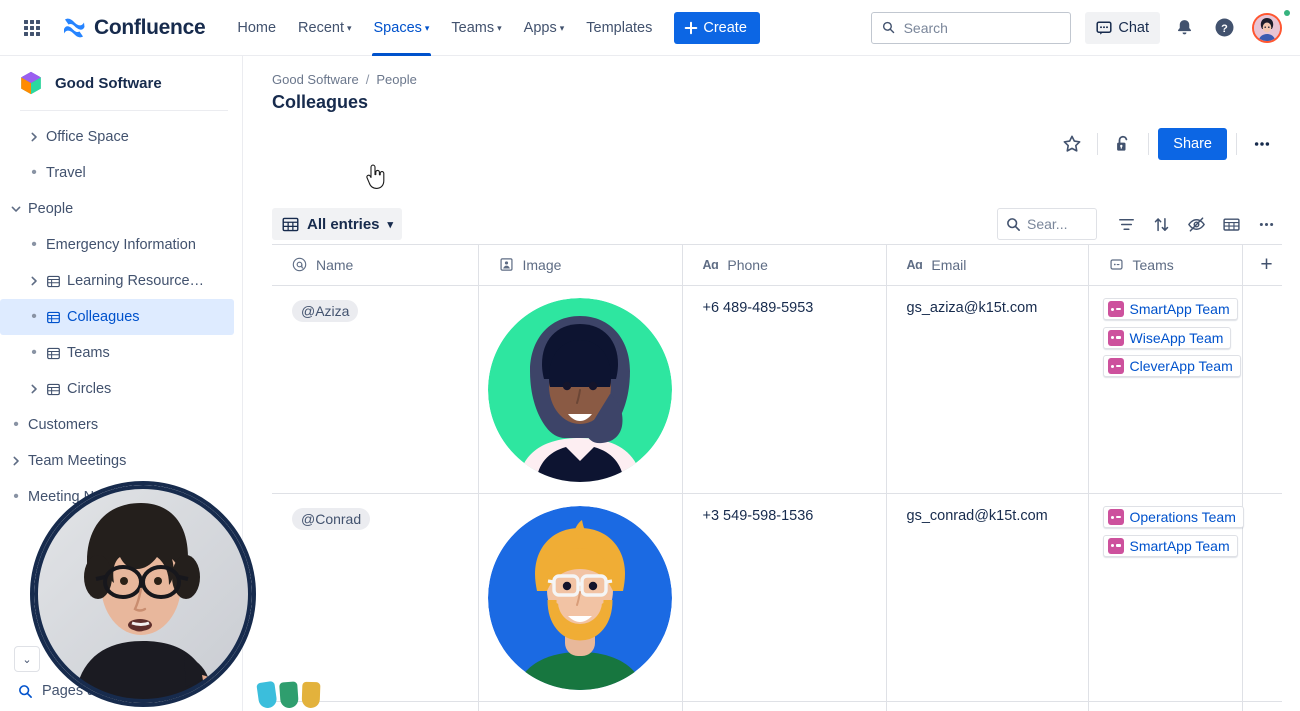  I want to click on cell-phone: +6 489-489-5953, so click(784, 389).